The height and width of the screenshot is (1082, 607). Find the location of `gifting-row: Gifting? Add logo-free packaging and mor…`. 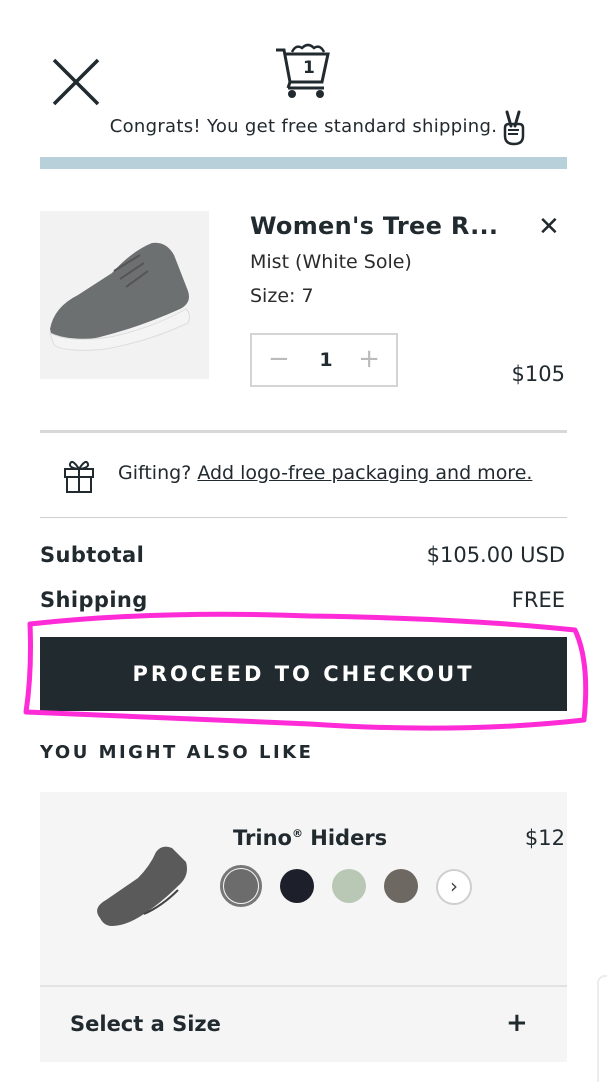

gifting-row: Gifting? Add logo-free packaging and mor… is located at coordinates (325, 473).